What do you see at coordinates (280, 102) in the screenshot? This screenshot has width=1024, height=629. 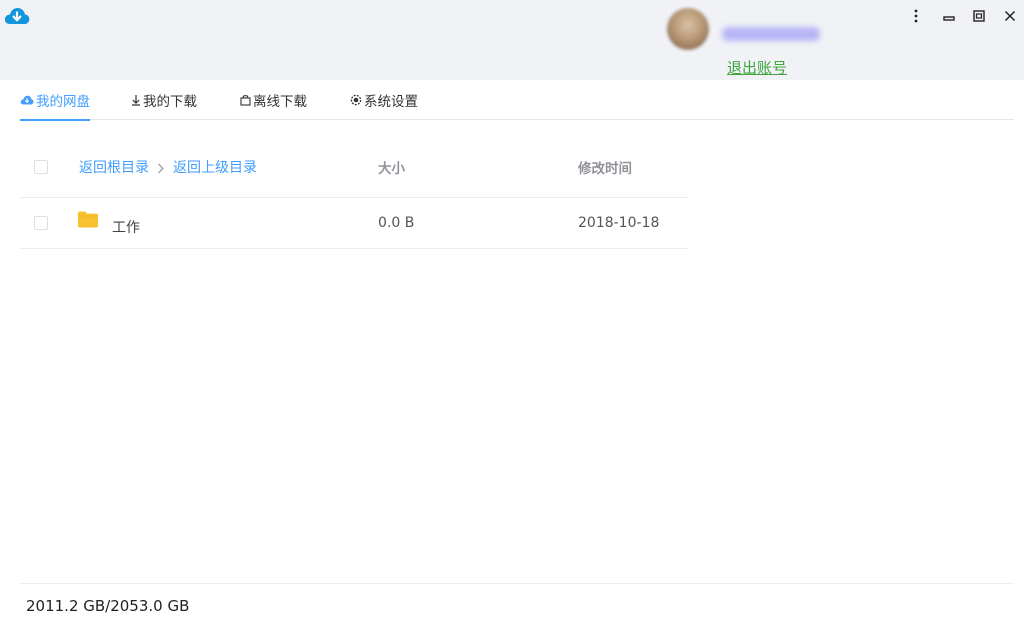 I see `tab-label: 离线下载` at bounding box center [280, 102].